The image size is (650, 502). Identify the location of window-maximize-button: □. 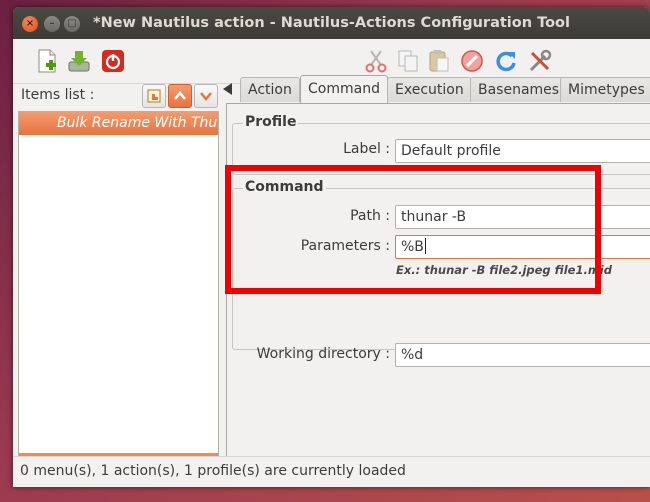
(72, 24).